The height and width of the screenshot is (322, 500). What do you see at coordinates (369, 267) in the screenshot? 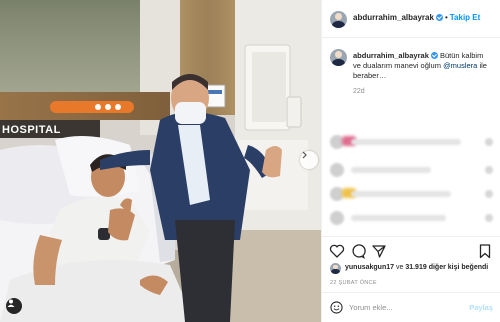
I see `liker-username: yunusakgun17` at bounding box center [369, 267].